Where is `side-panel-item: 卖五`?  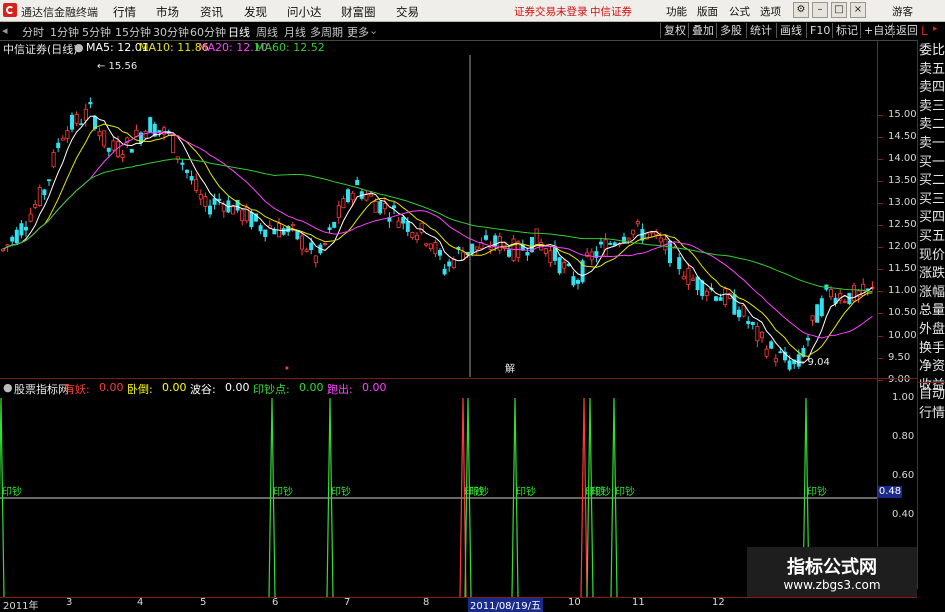
side-panel-item: 卖五 is located at coordinates (932, 69).